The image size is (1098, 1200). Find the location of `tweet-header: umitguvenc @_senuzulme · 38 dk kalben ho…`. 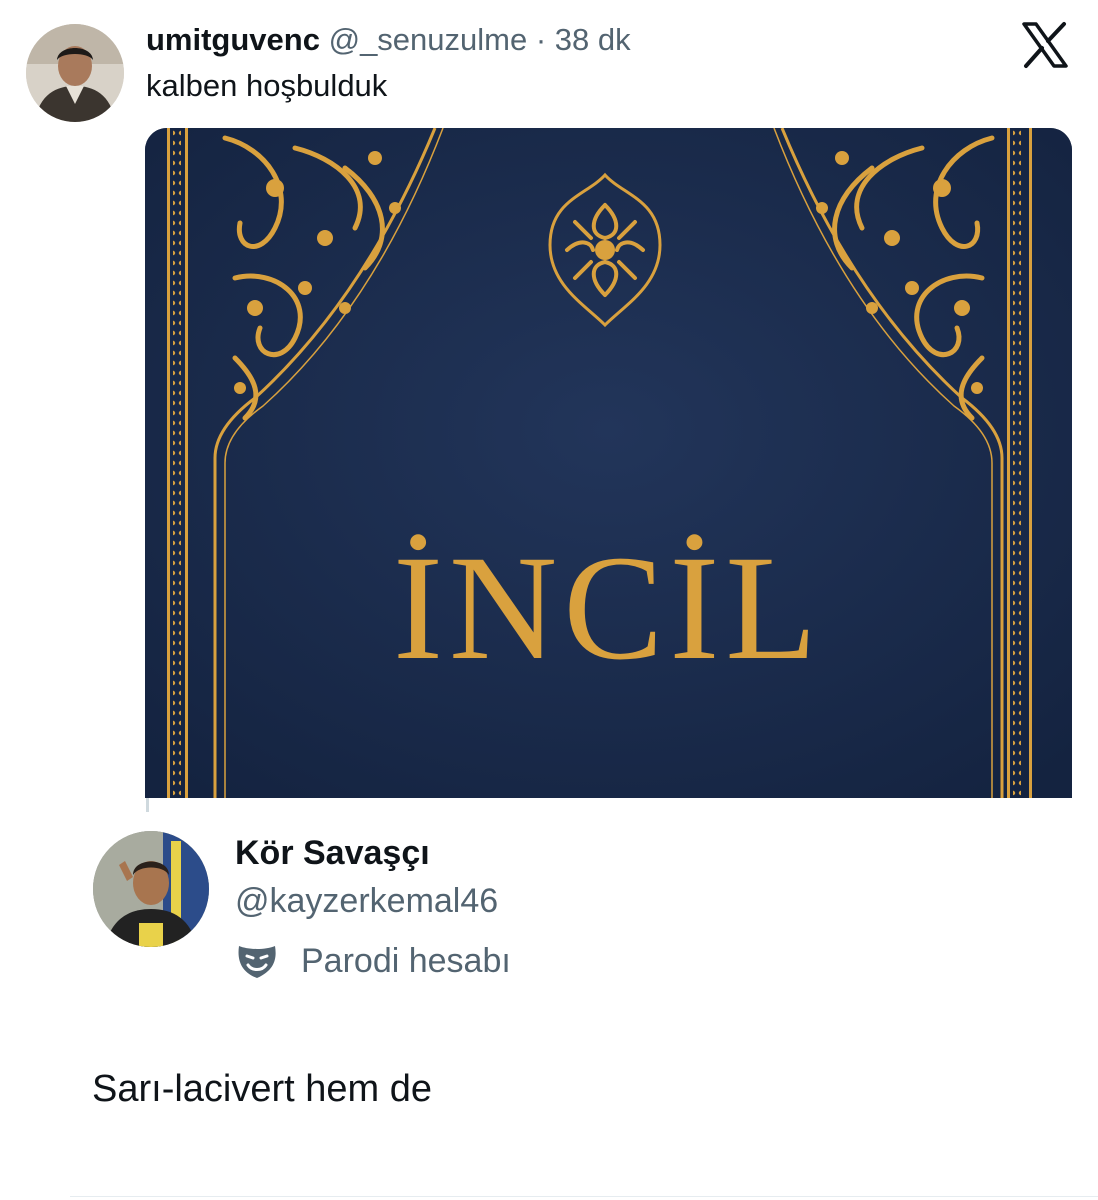

tweet-header: umitguvenc @_senuzulme · 38 dk kalben ho… is located at coordinates (549, 64).